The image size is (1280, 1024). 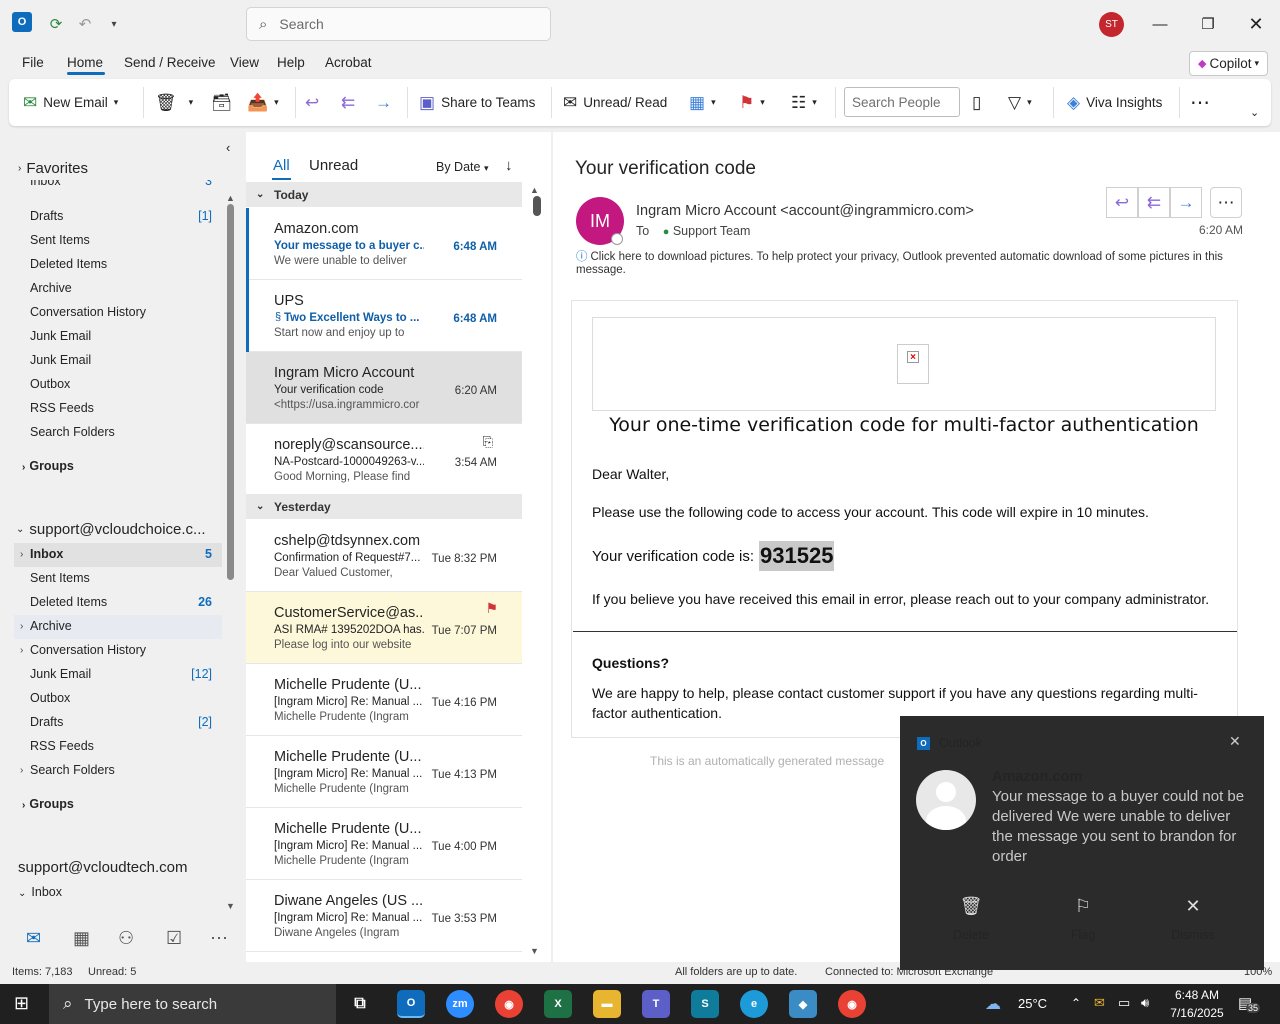 I want to click on clock-date: 7/16/2025, so click(x=1197, y=1013).